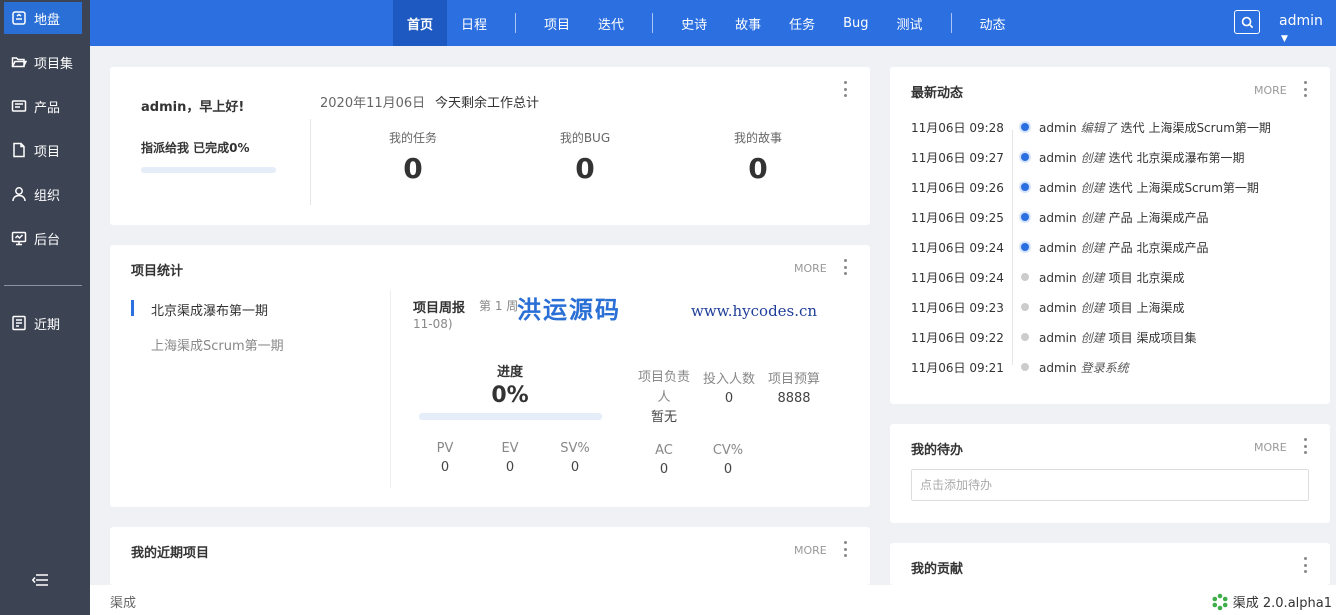 The width and height of the screenshot is (1336, 615). I want to click on version-text: 渠成 2.0.alpha1, so click(1282, 603).